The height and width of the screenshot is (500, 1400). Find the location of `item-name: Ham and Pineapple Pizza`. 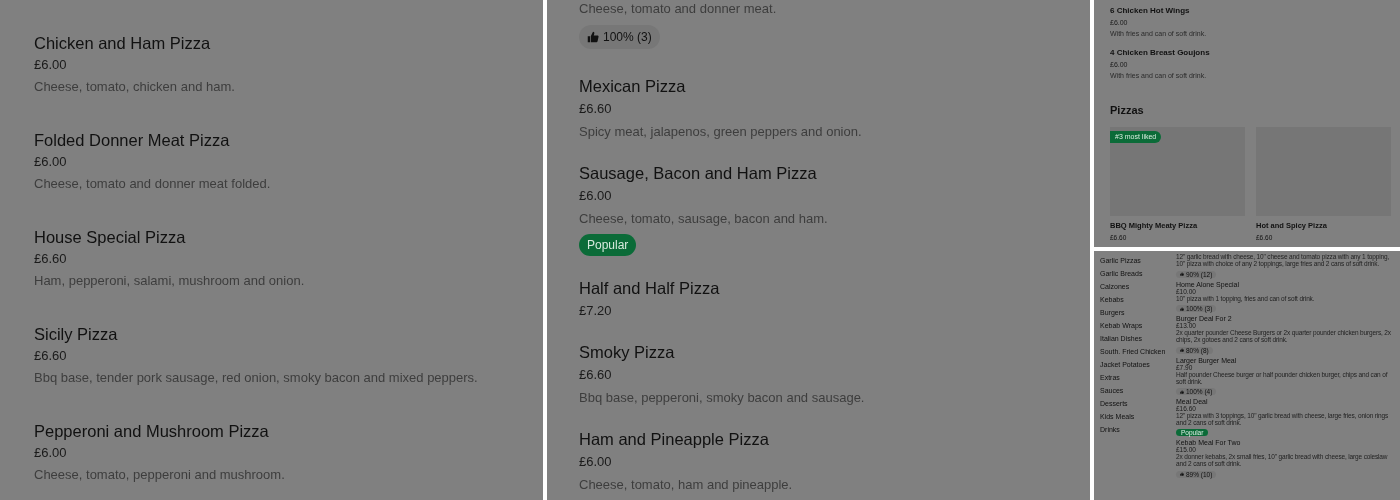

item-name: Ham and Pineapple Pizza is located at coordinates (674, 439).